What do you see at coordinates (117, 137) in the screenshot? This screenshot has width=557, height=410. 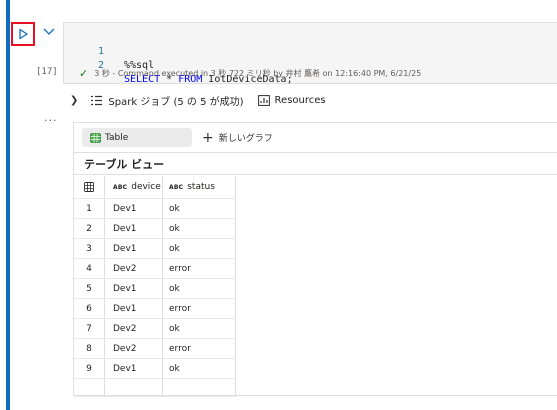 I see `tab-table-label: Table` at bounding box center [117, 137].